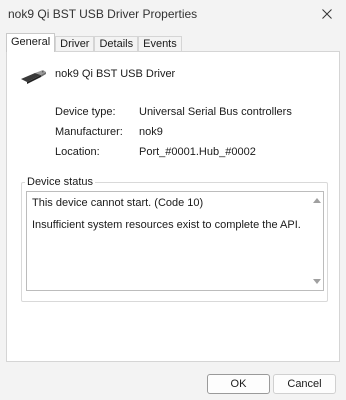 The image size is (346, 400). Describe the element at coordinates (115, 74) in the screenshot. I see `device-name: nok9 Qi BST USB Driver` at that location.